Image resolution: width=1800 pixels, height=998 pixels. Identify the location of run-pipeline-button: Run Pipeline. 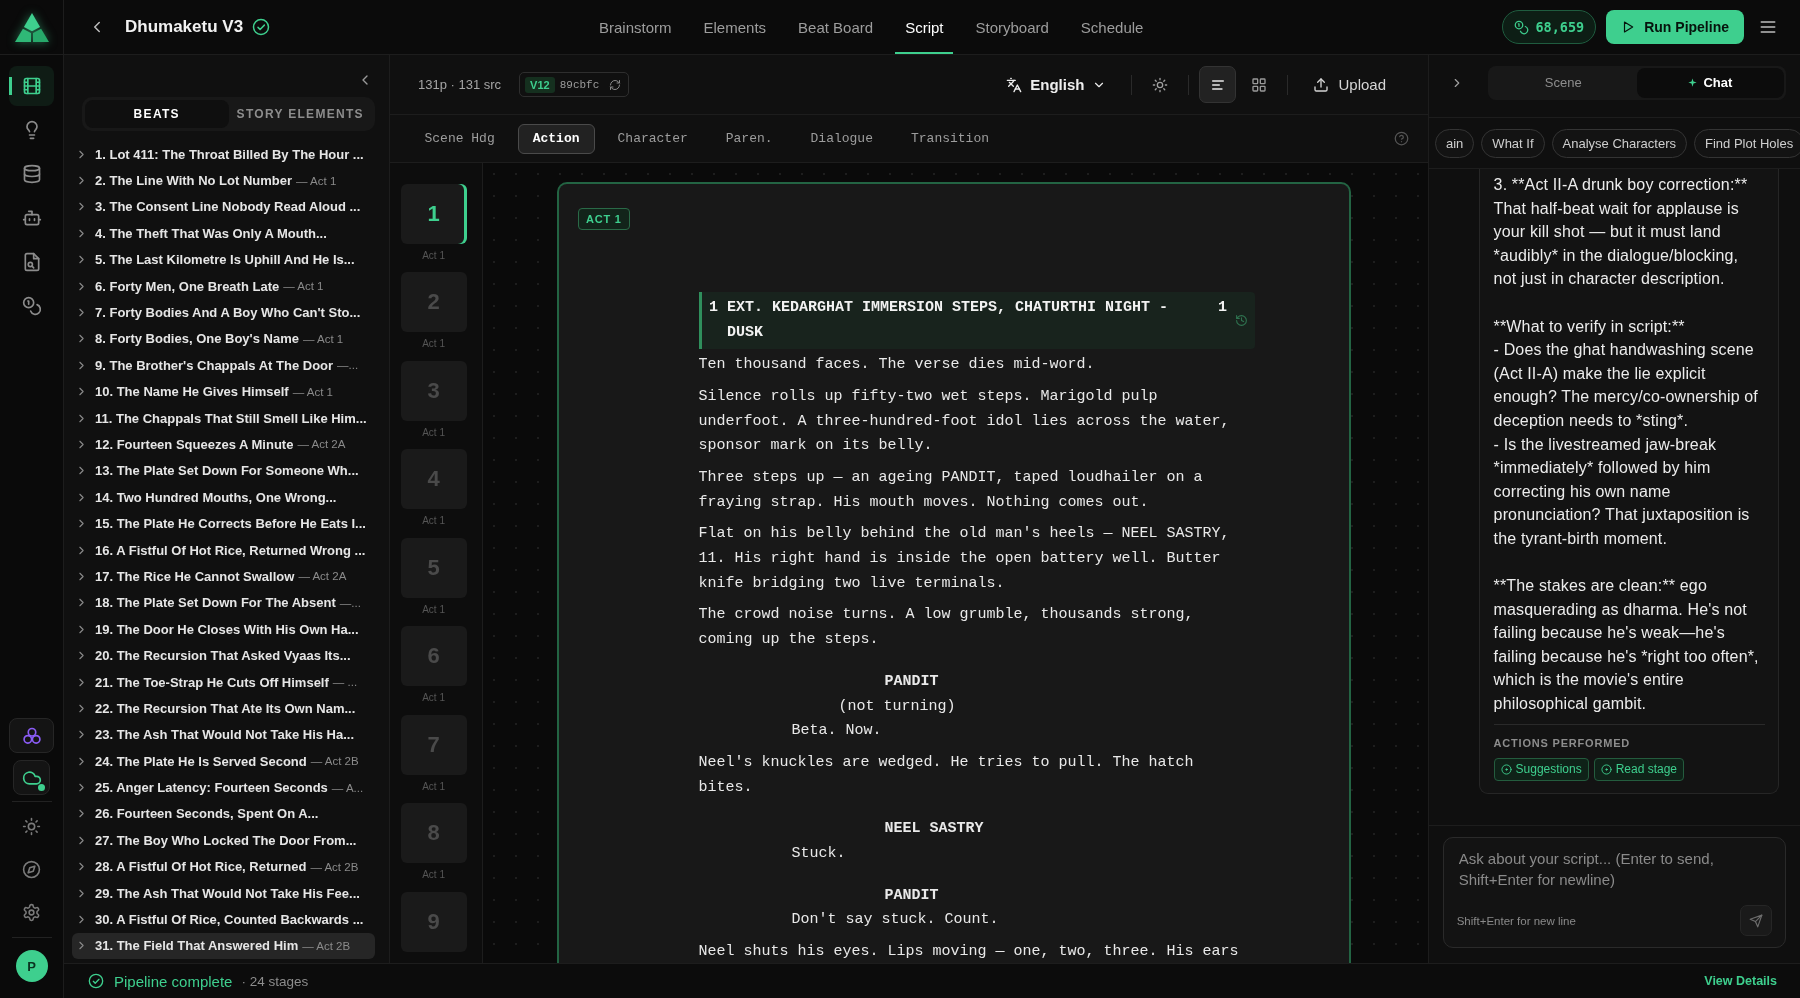
(1675, 27).